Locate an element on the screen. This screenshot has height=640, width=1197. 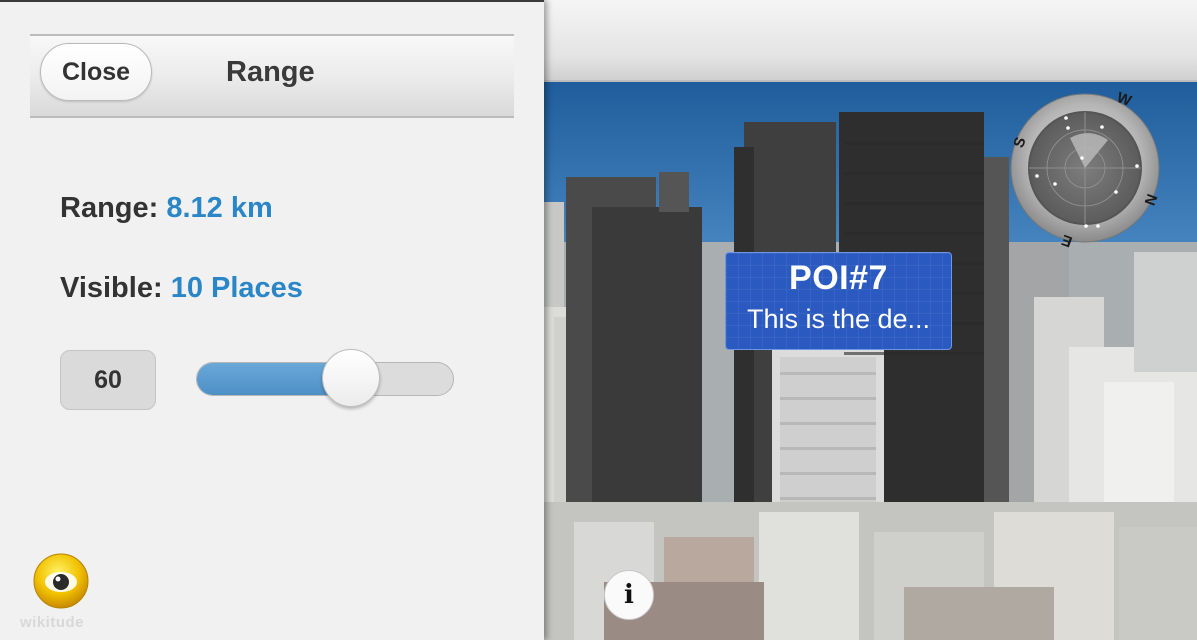
info-button: i is located at coordinates (629, 595).